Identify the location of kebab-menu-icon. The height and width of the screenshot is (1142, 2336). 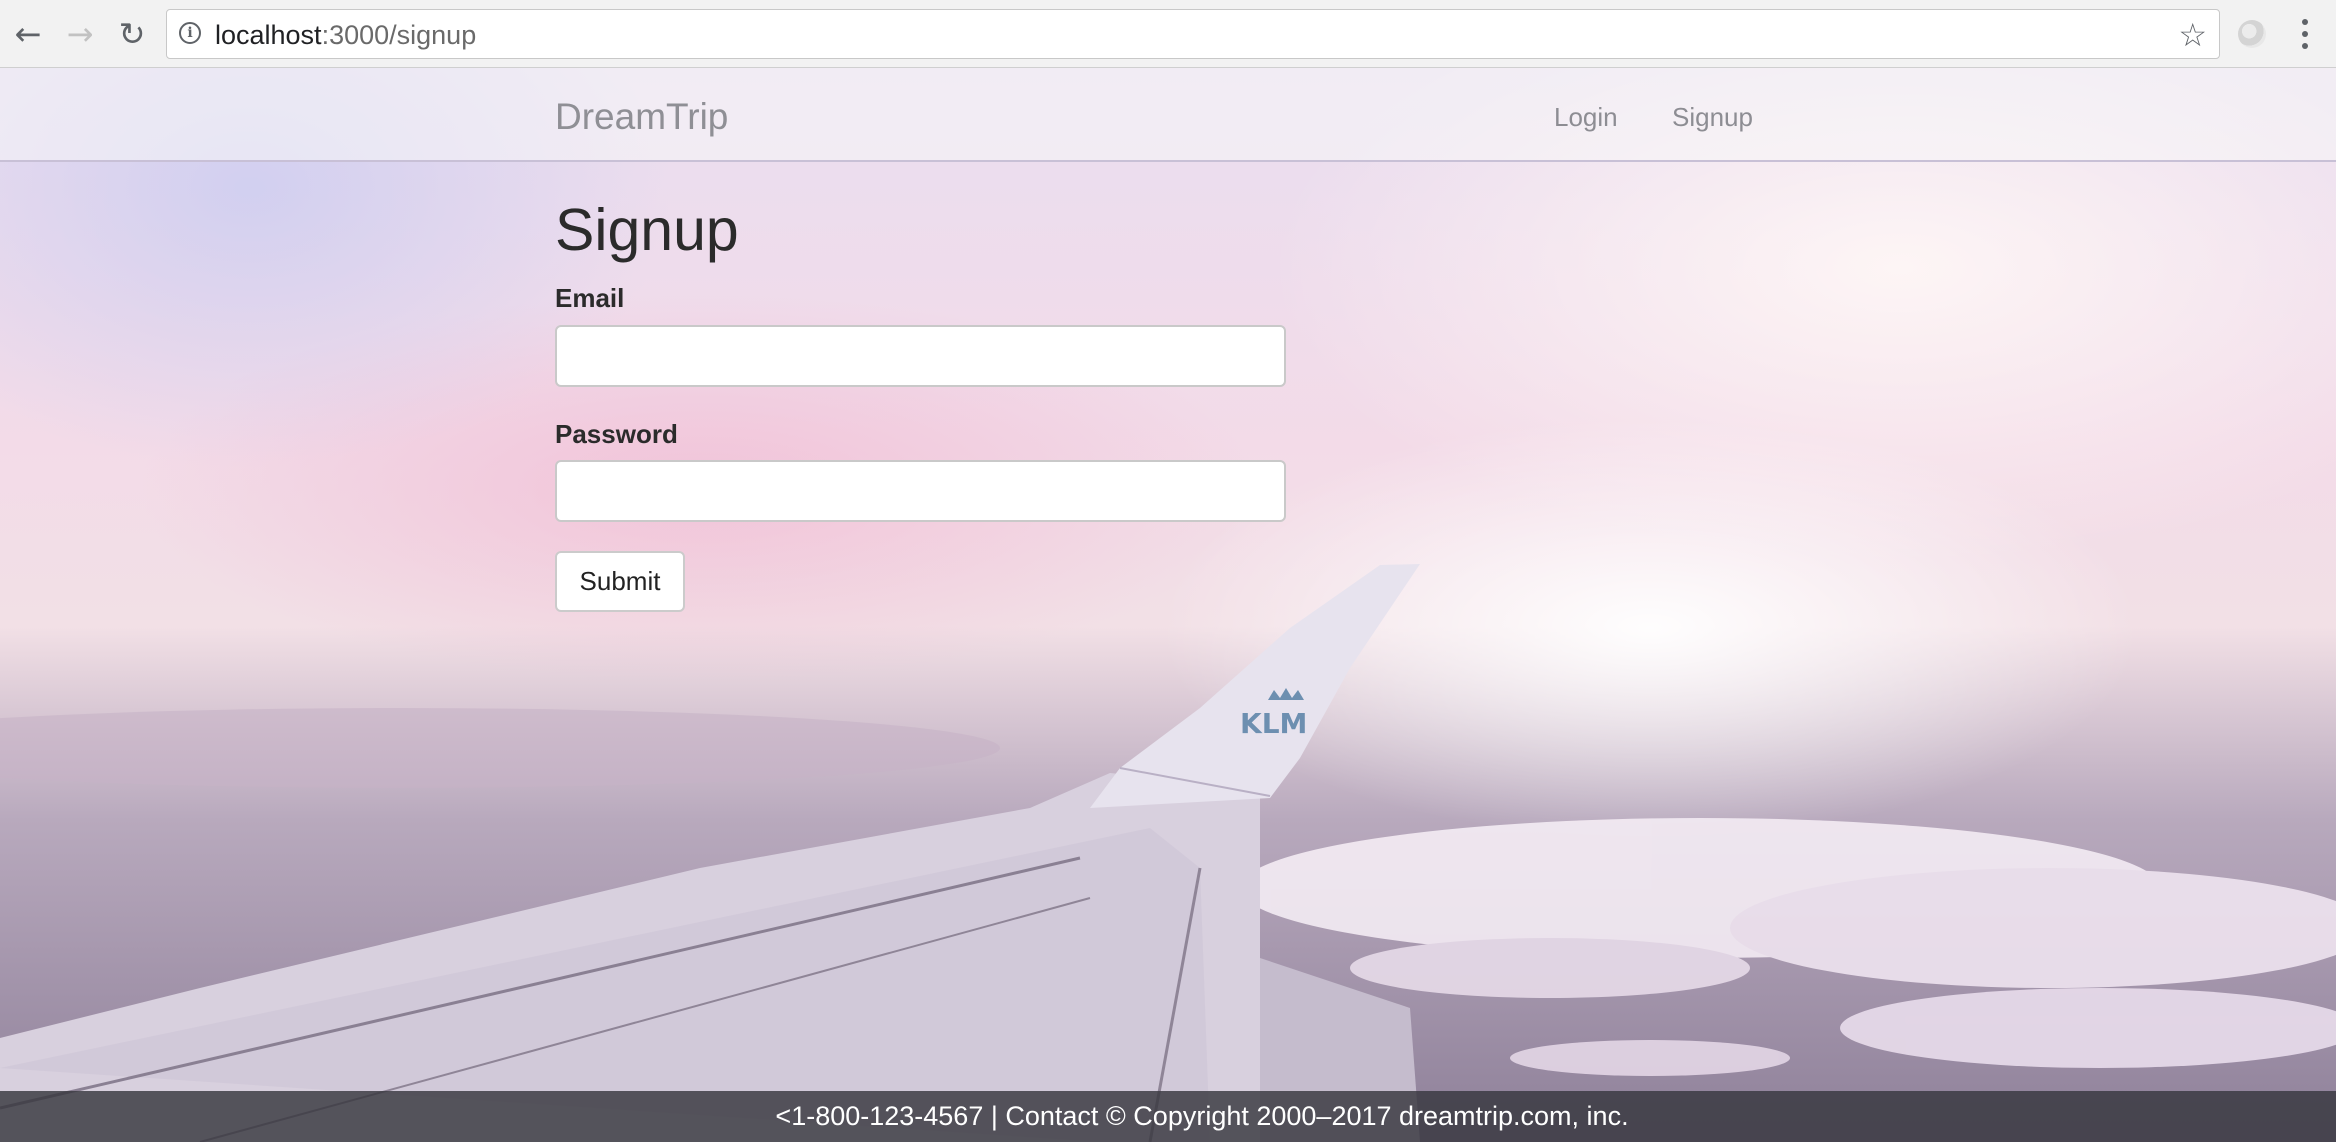
(2305, 34).